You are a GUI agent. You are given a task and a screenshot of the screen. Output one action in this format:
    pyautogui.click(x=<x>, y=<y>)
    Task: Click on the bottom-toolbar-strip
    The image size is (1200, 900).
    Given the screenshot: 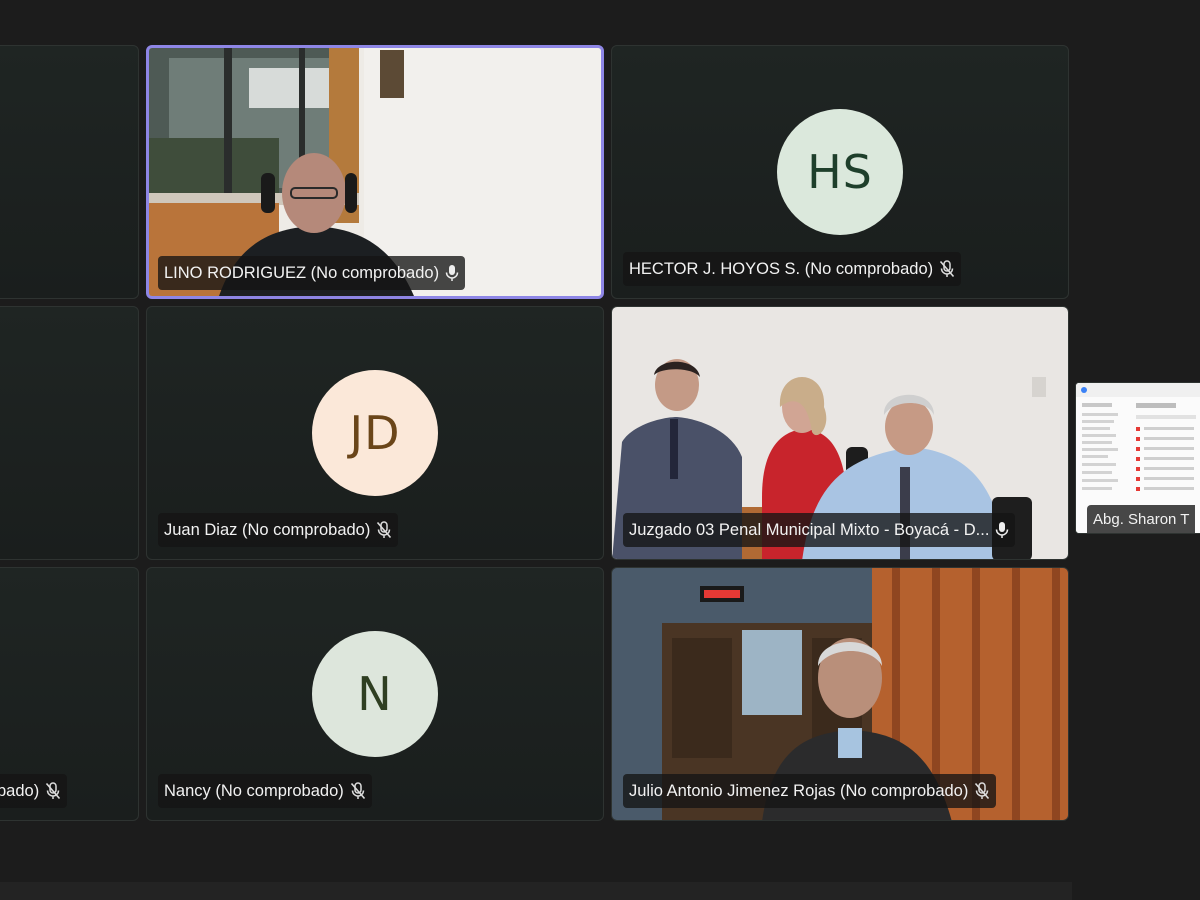 What is the action you would take?
    pyautogui.click(x=536, y=891)
    